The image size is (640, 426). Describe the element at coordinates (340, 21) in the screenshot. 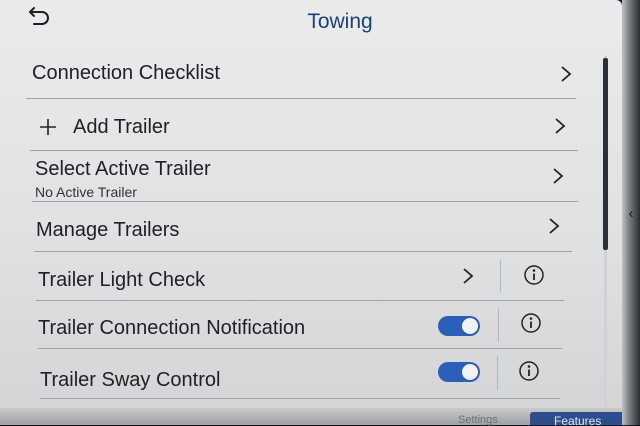

I see `page-title: Towing` at that location.